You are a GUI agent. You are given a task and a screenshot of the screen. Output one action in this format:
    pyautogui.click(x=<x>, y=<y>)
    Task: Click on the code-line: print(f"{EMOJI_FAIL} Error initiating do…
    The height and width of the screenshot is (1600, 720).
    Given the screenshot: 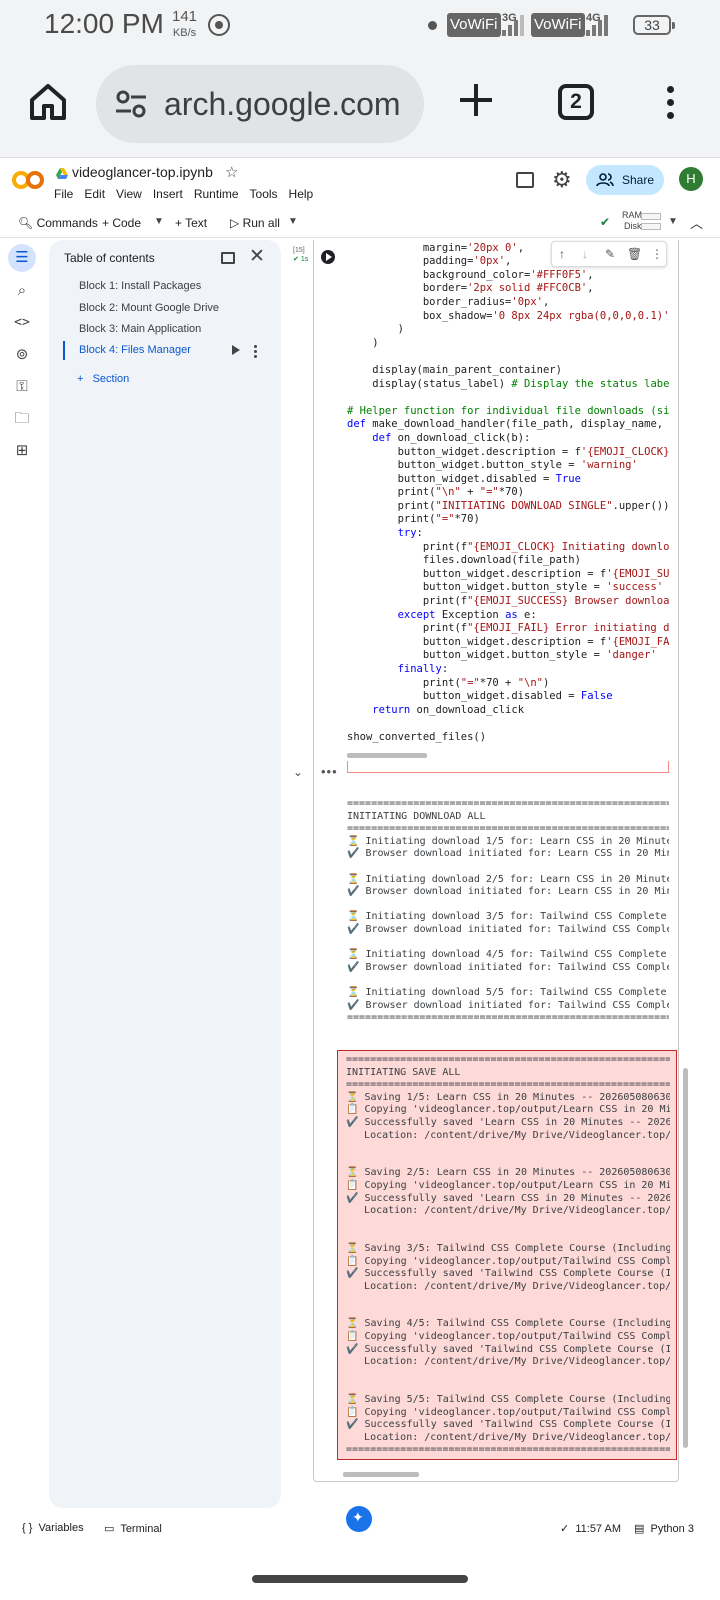 What is the action you would take?
    pyautogui.click(x=508, y=629)
    